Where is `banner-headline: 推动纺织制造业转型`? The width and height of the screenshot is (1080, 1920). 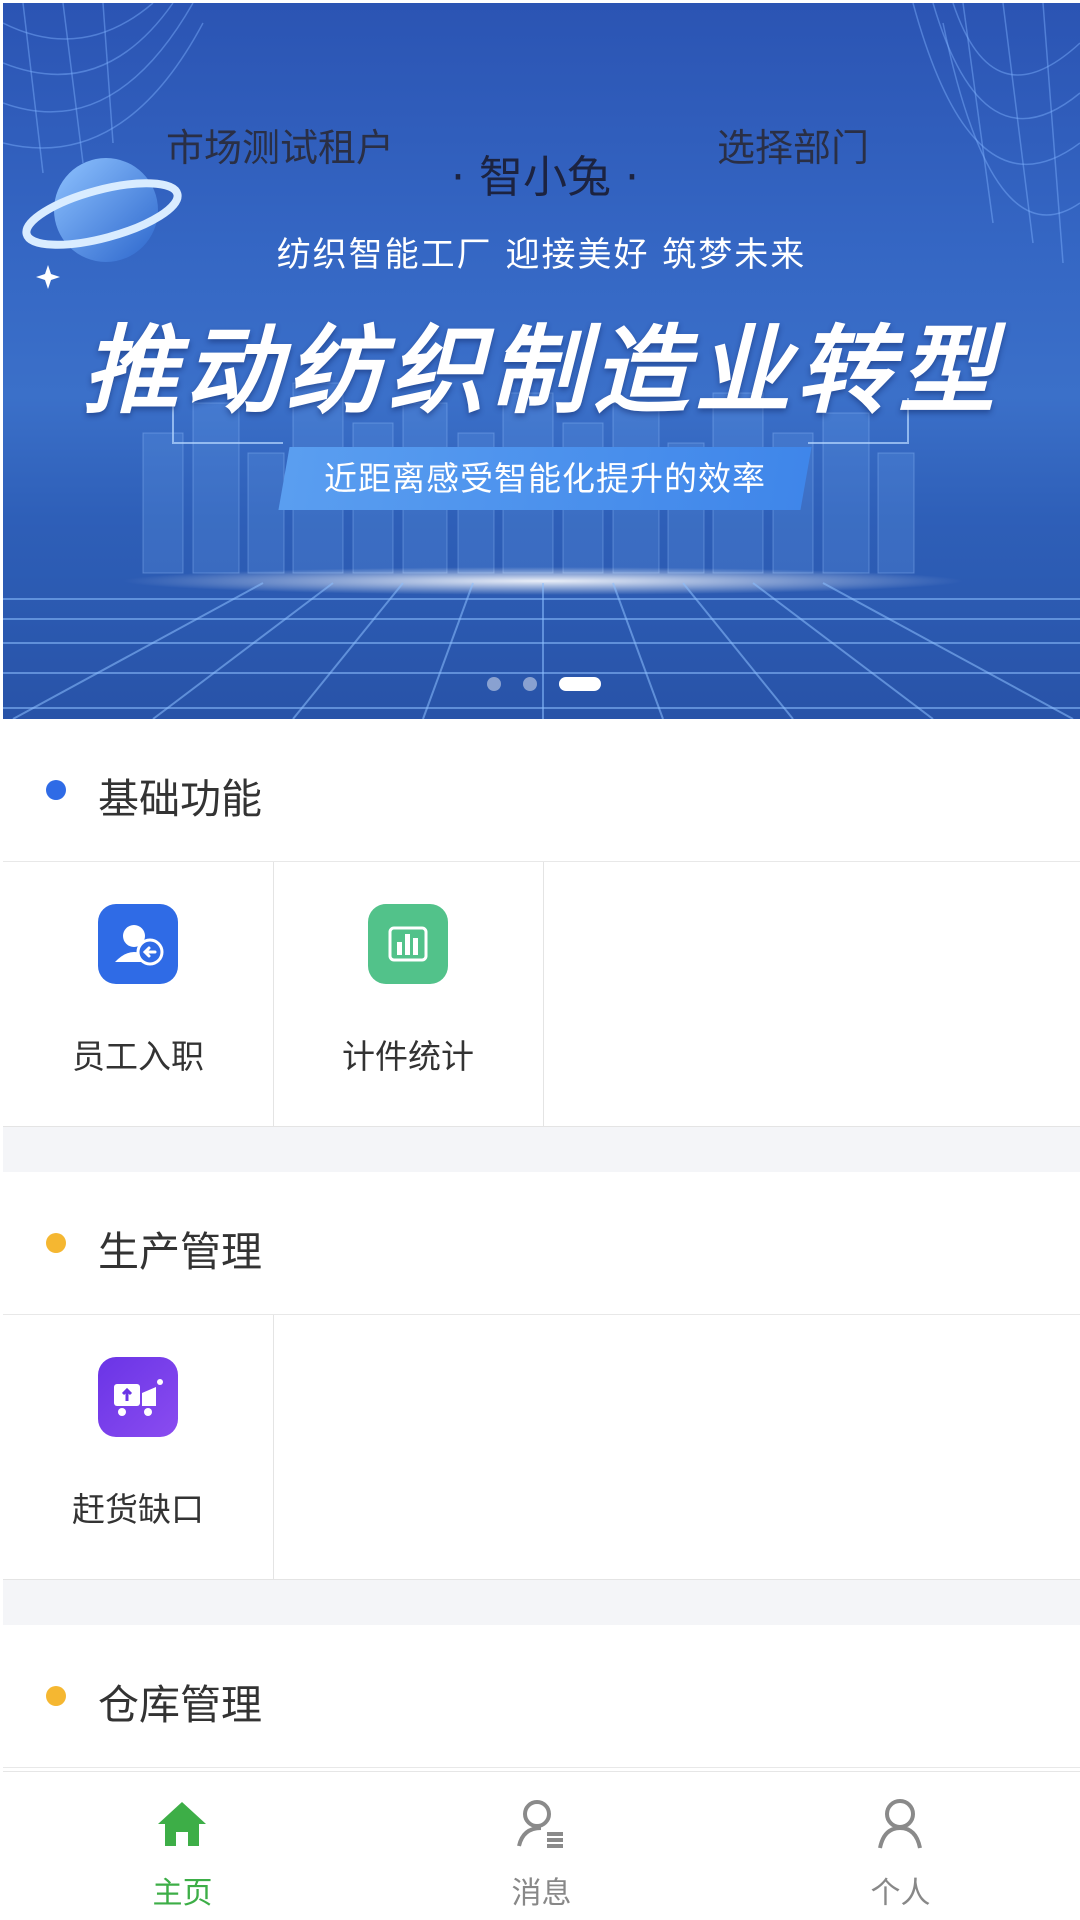
banner-headline: 推动纺织制造业转型 is located at coordinates (541, 371).